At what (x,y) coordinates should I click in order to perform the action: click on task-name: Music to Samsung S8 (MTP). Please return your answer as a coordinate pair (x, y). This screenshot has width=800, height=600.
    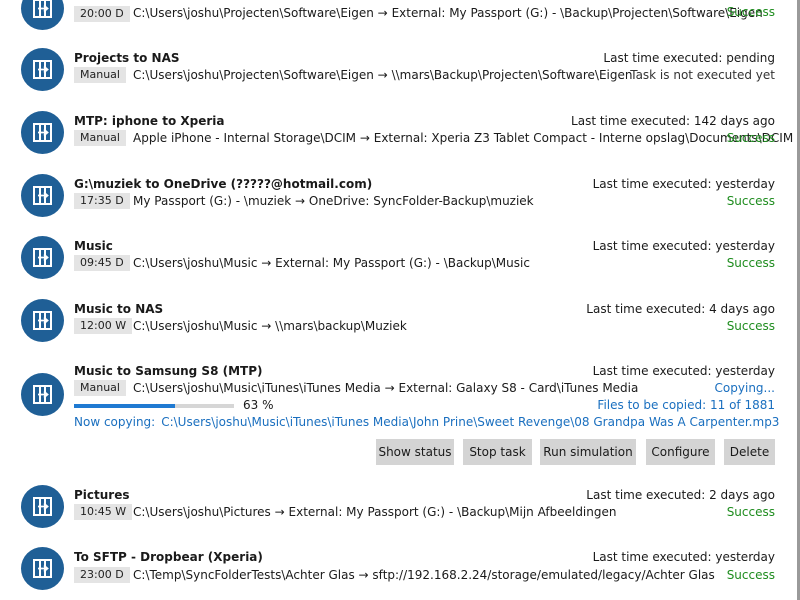
    Looking at the image, I should click on (168, 371).